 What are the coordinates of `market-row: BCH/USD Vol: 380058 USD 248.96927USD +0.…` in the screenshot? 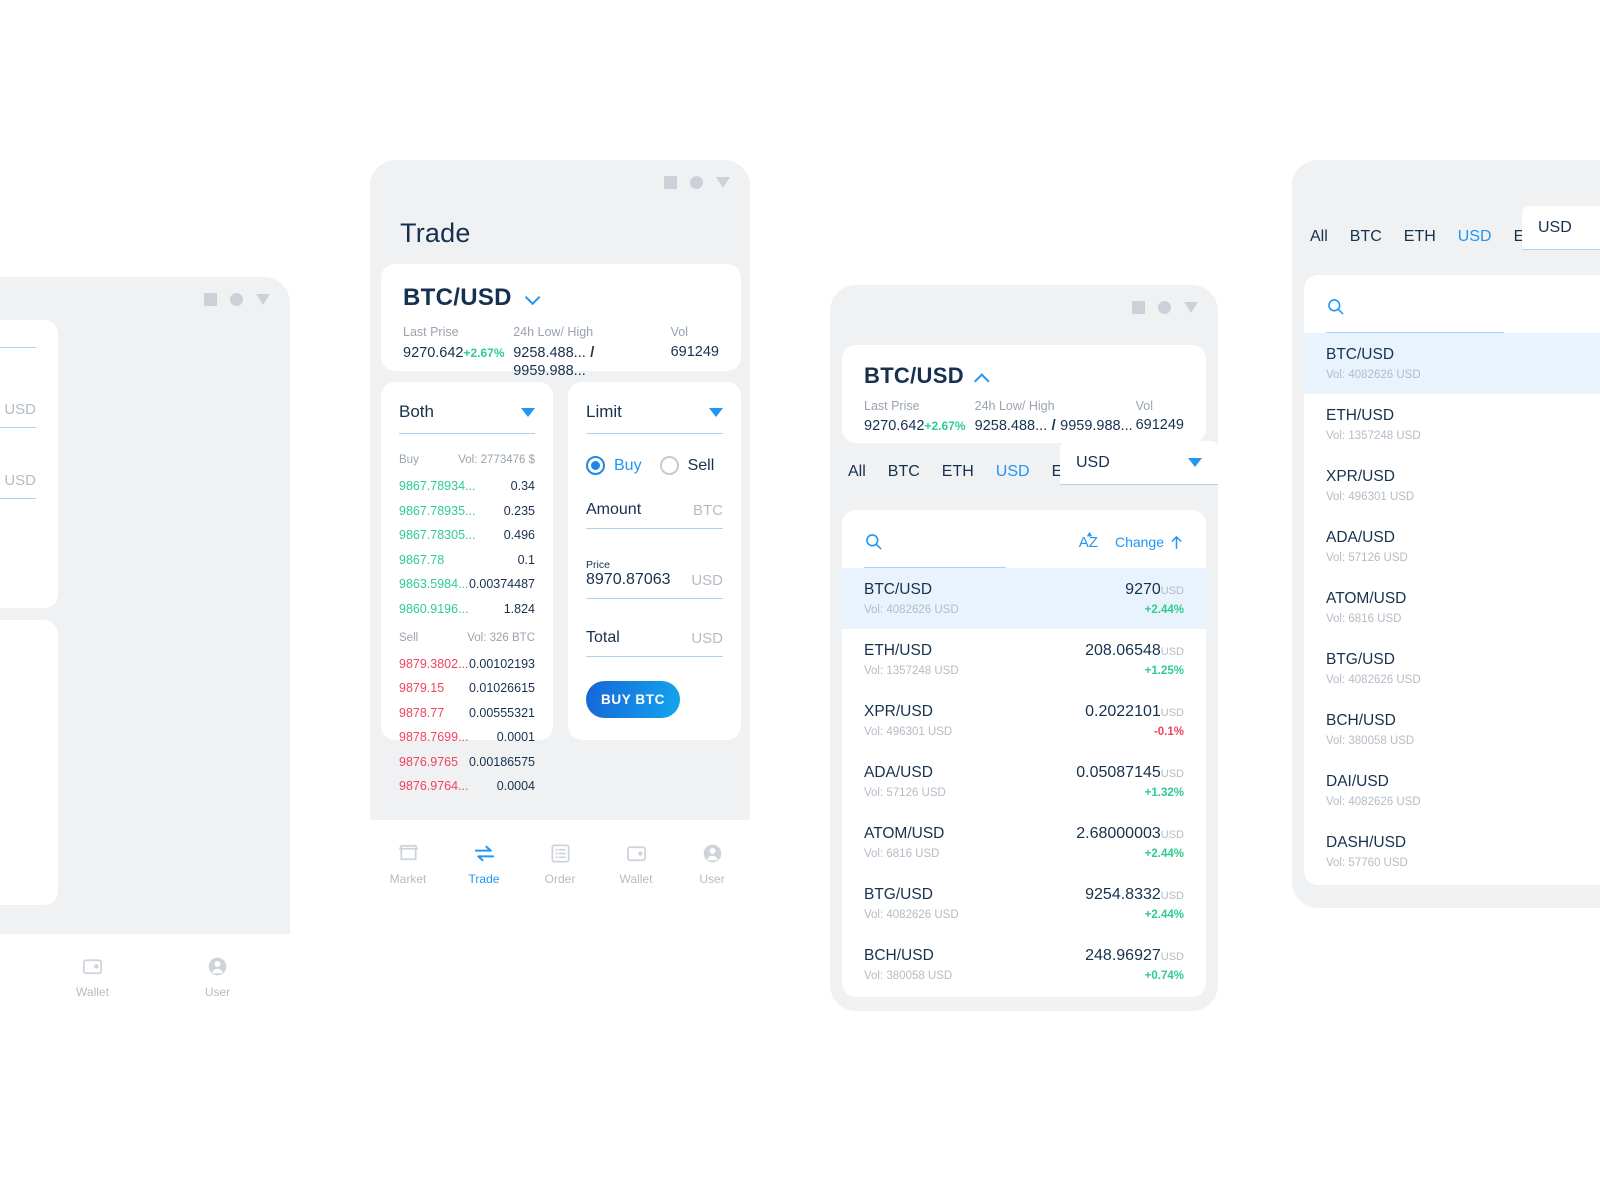 It's located at (1024, 964).